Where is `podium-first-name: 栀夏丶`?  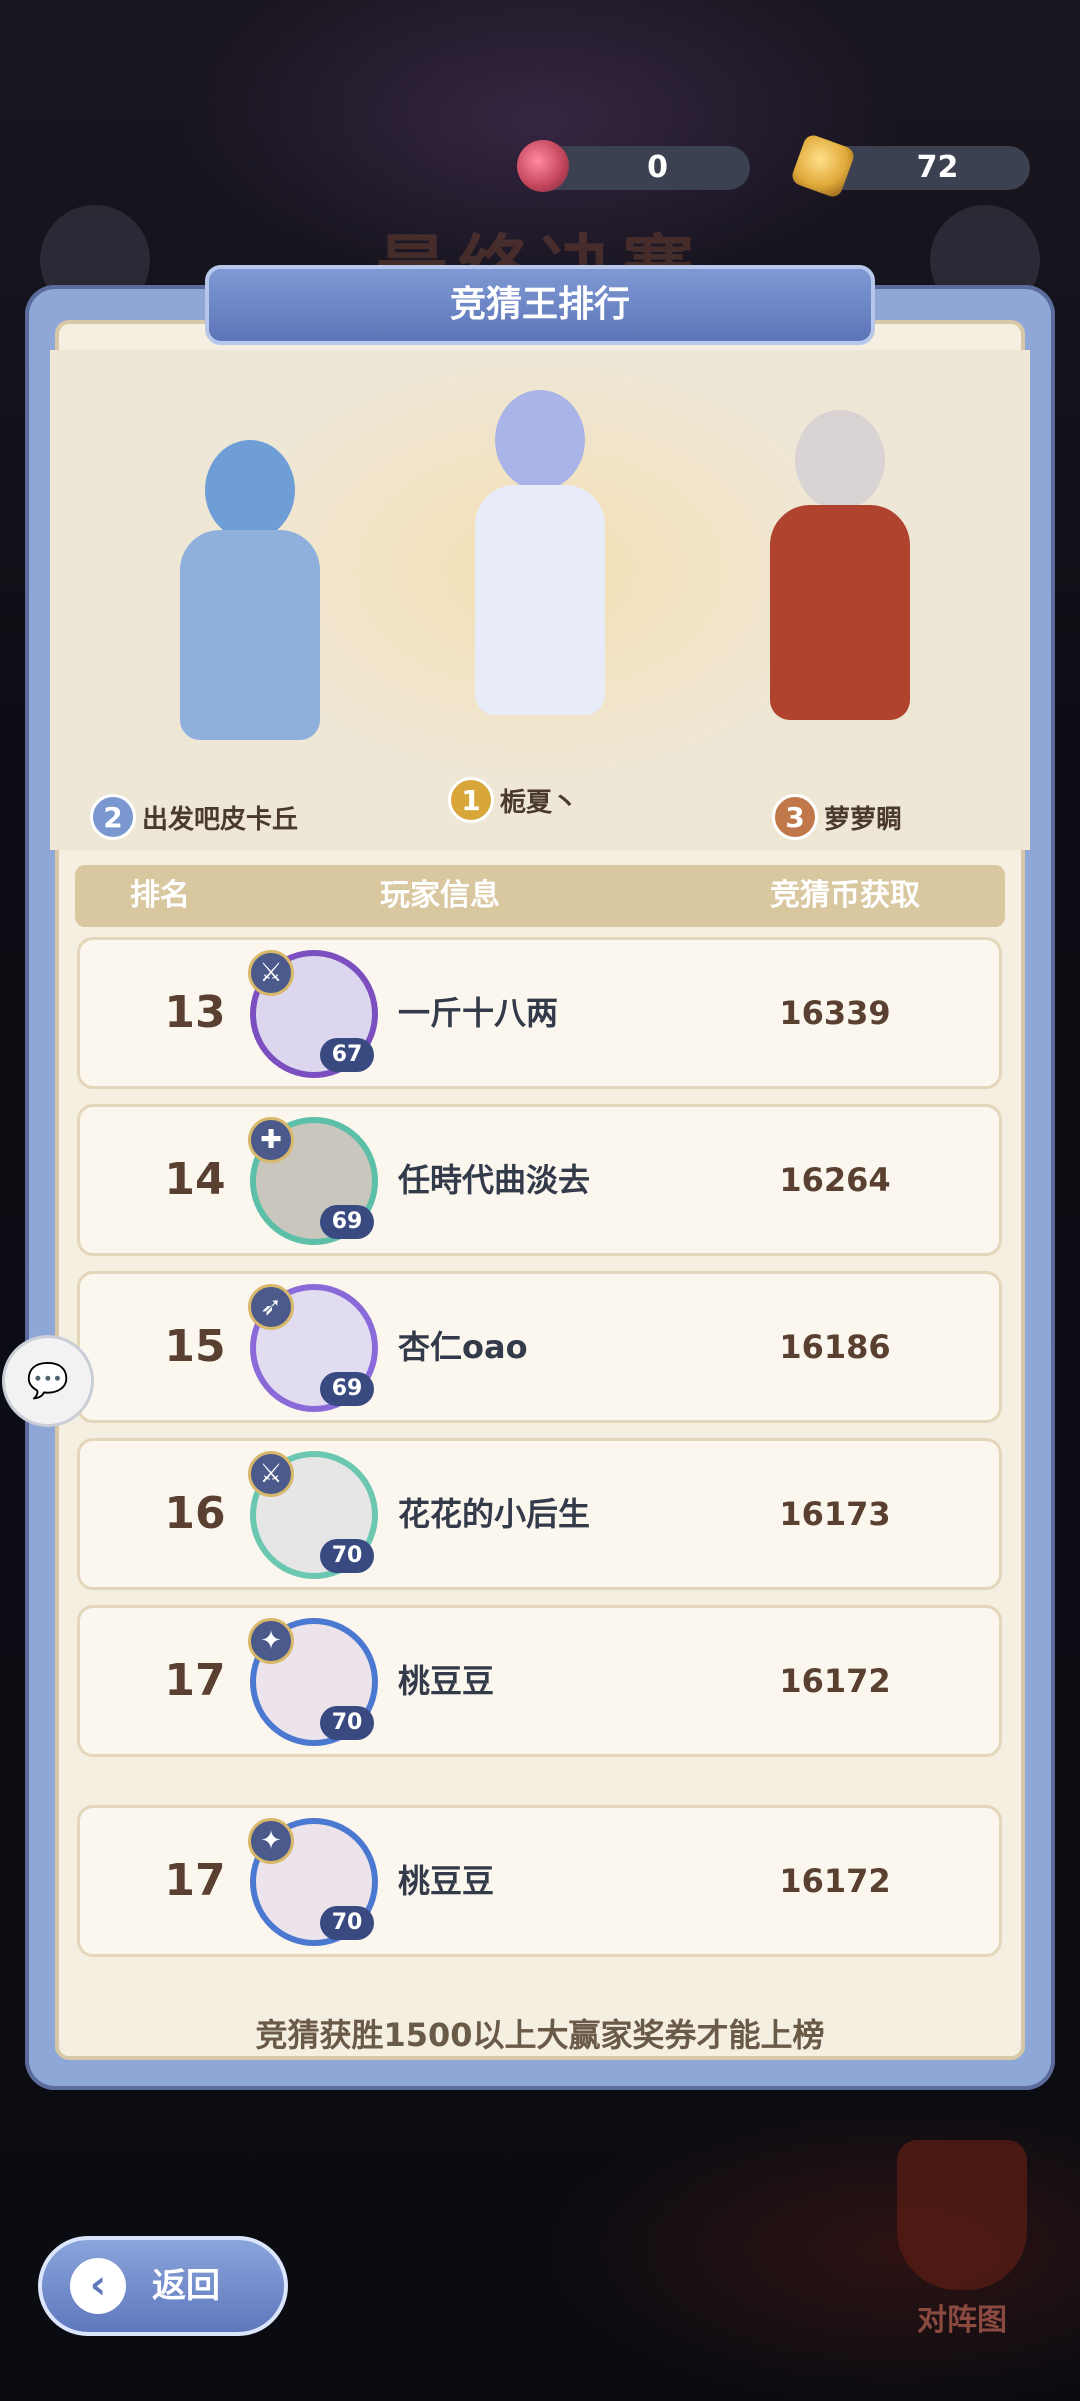
podium-first-name: 栀夏丶 is located at coordinates (539, 802).